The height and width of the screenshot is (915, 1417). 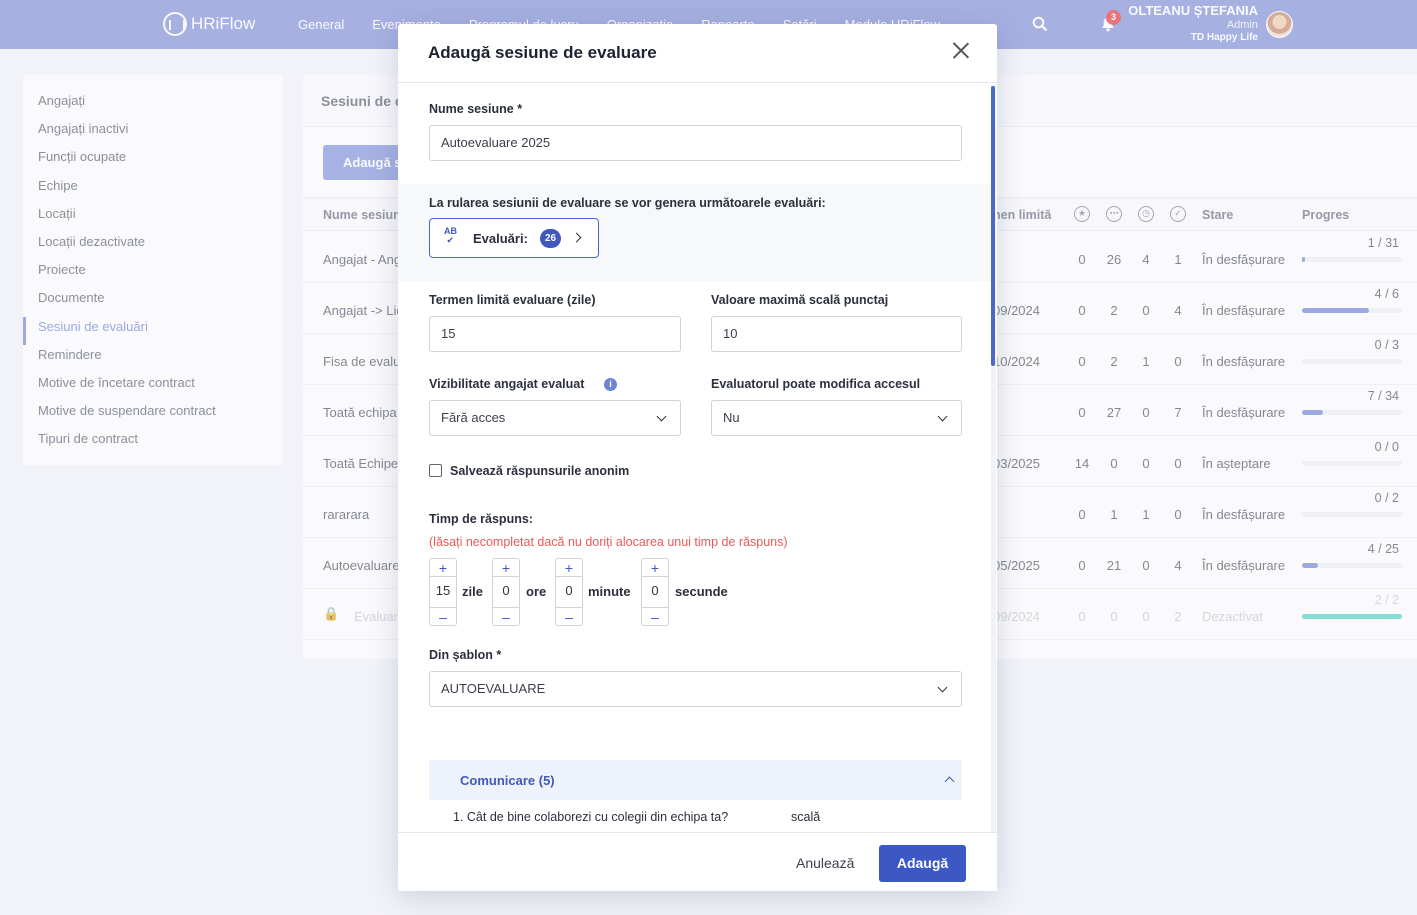 What do you see at coordinates (507, 780) in the screenshot?
I see `section-title: Comunicare (5)` at bounding box center [507, 780].